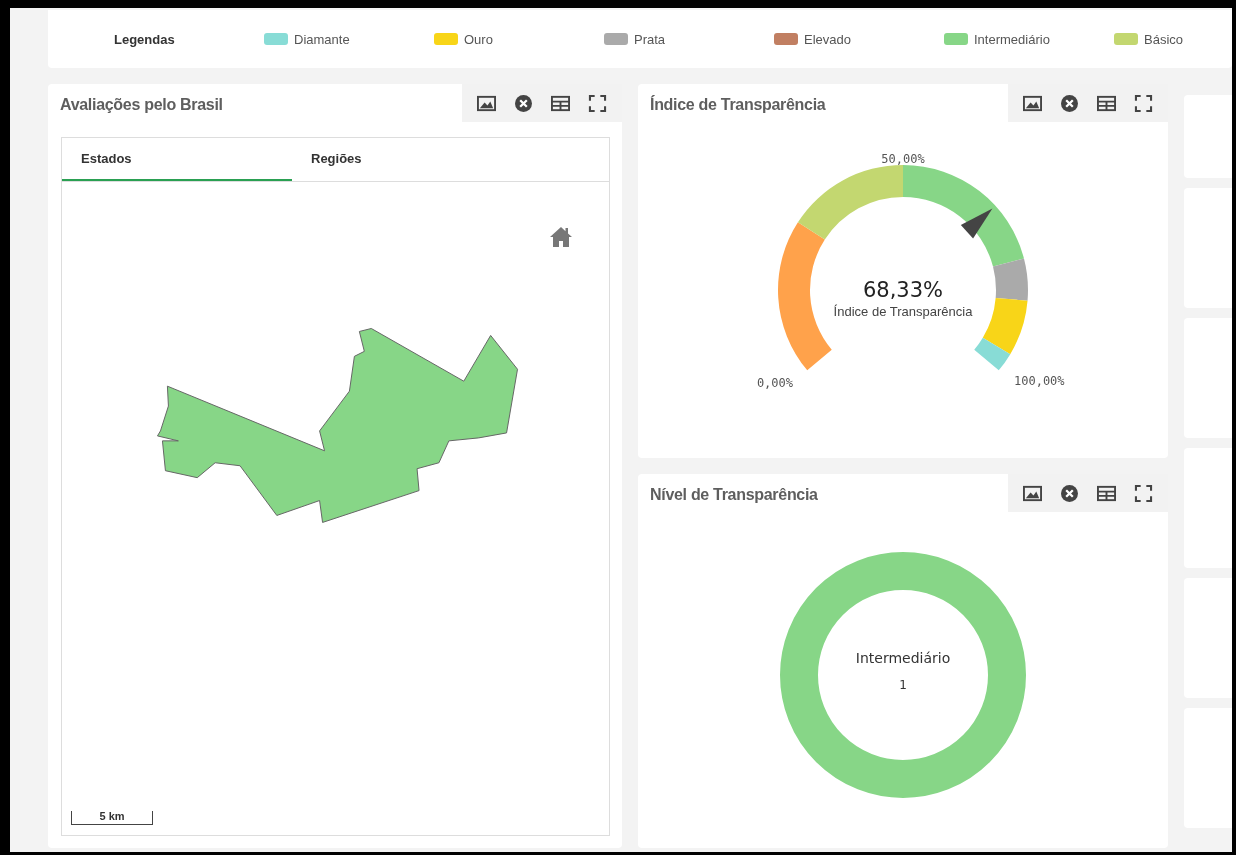 The width and height of the screenshot is (1236, 855). Describe the element at coordinates (903, 159) in the screenshot. I see `tick-label: 50,00%` at that location.